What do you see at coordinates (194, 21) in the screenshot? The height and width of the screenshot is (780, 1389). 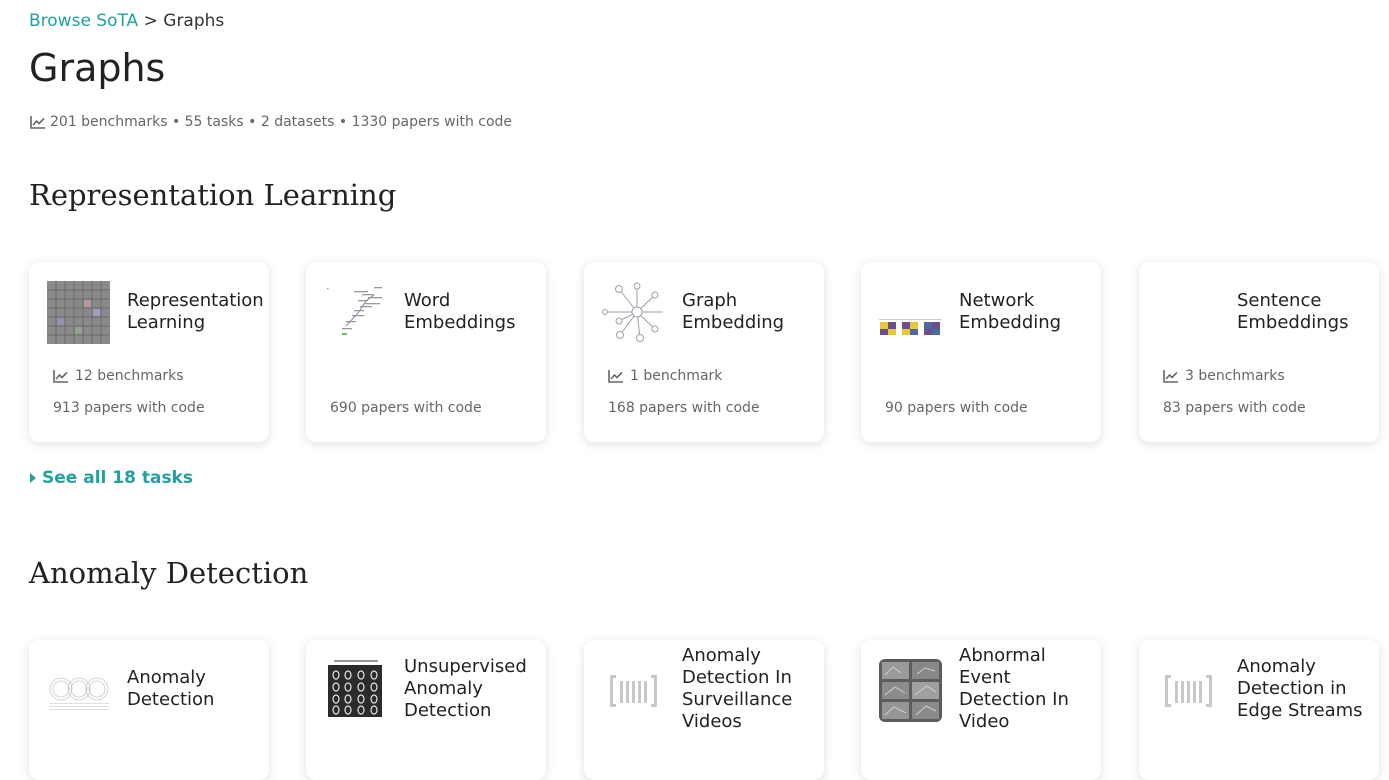 I see `breadcrumb-current: Graphs` at bounding box center [194, 21].